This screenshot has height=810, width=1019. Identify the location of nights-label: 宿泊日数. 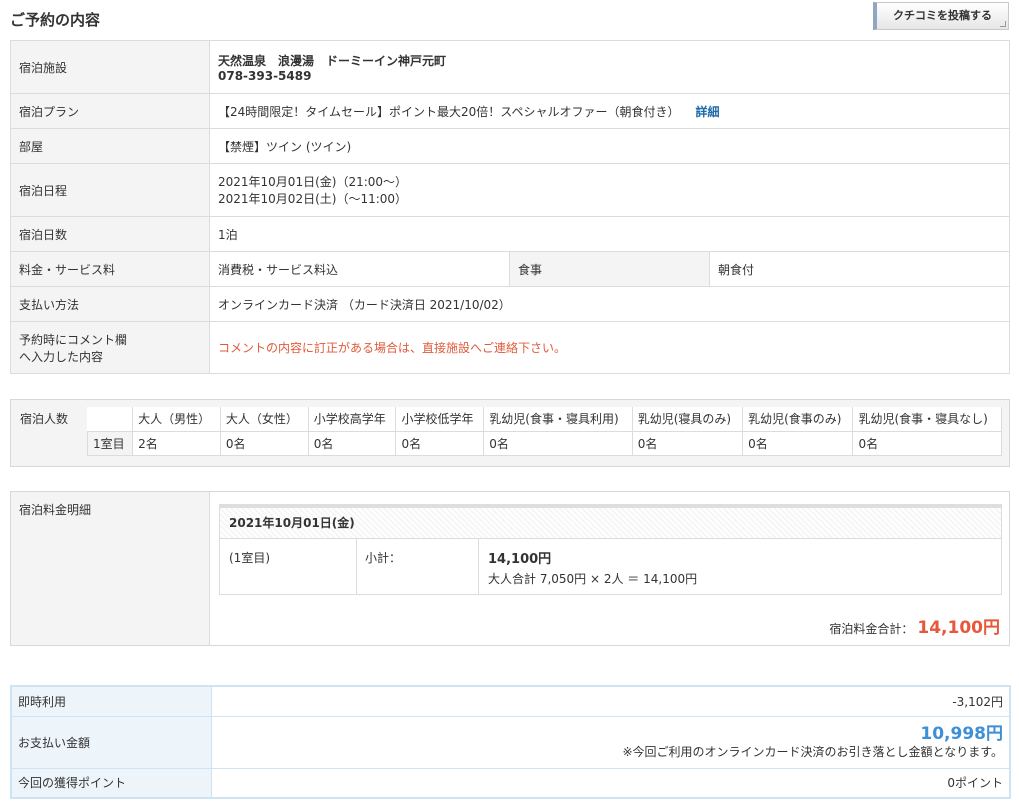
(110, 234).